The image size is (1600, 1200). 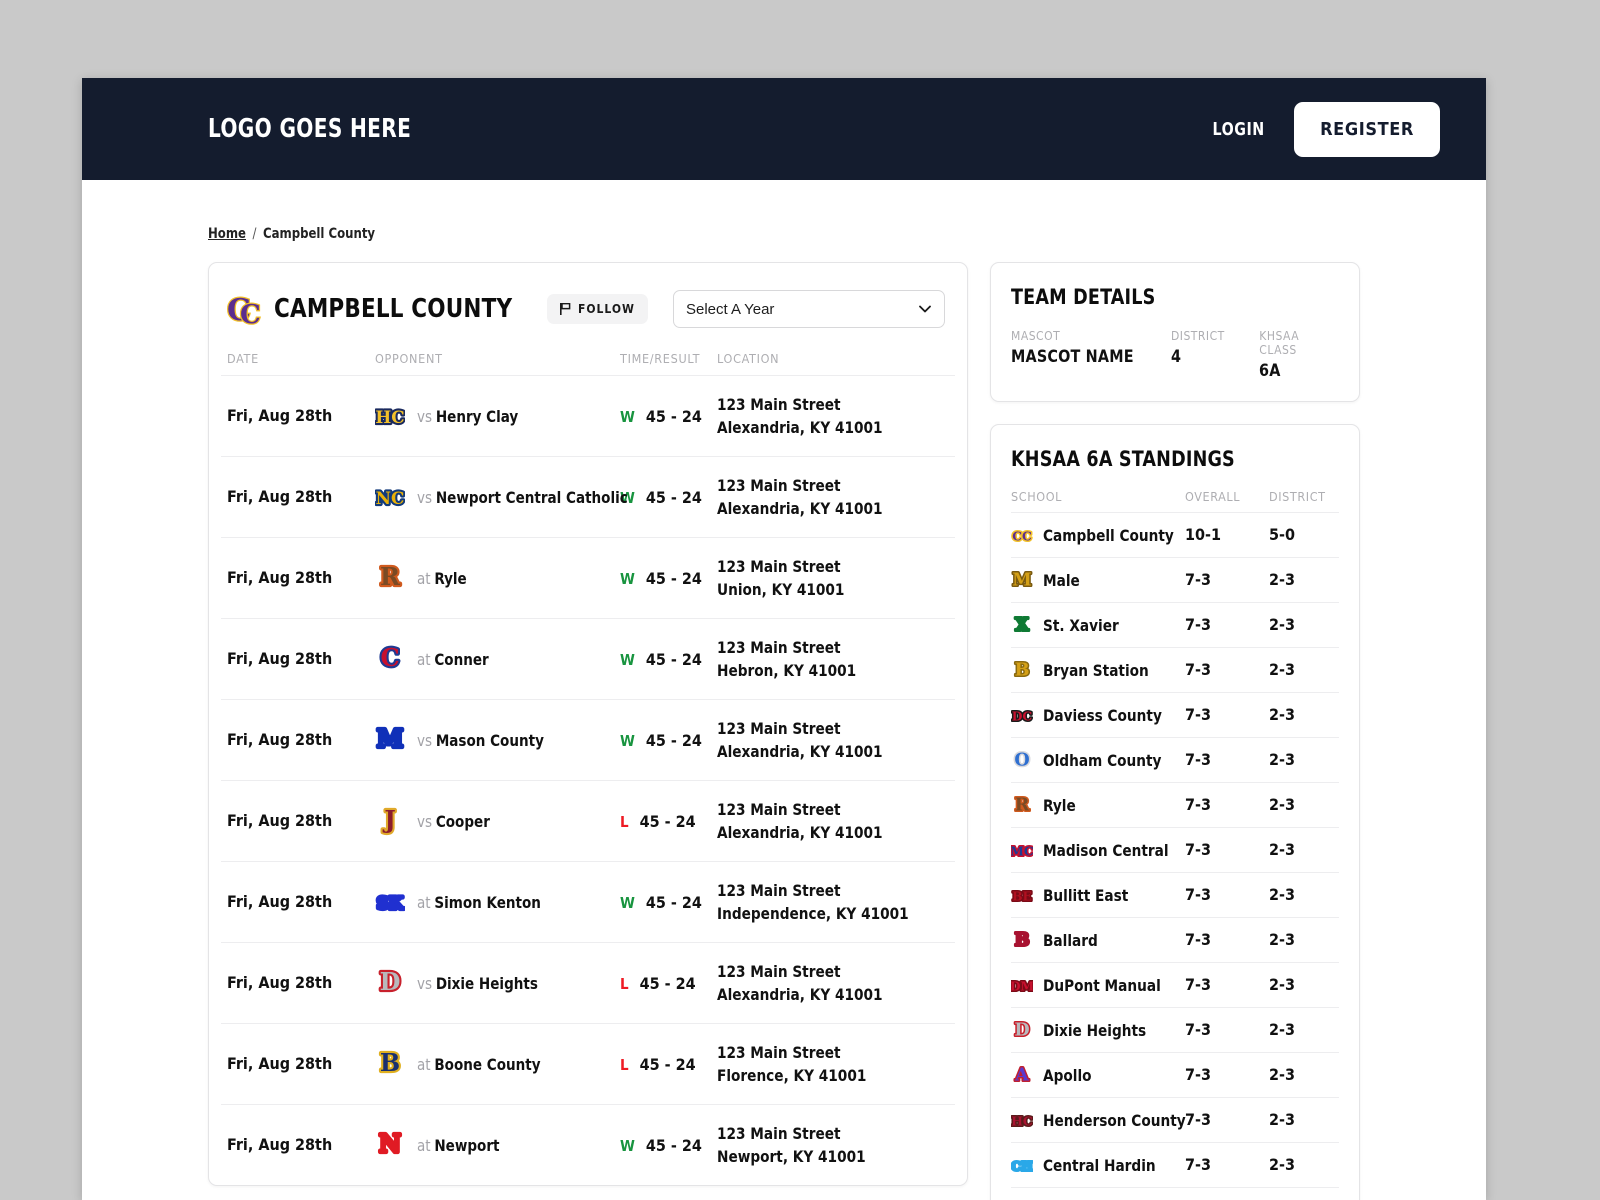 What do you see at coordinates (673, 497) in the screenshot?
I see `result-score: 45 - 24` at bounding box center [673, 497].